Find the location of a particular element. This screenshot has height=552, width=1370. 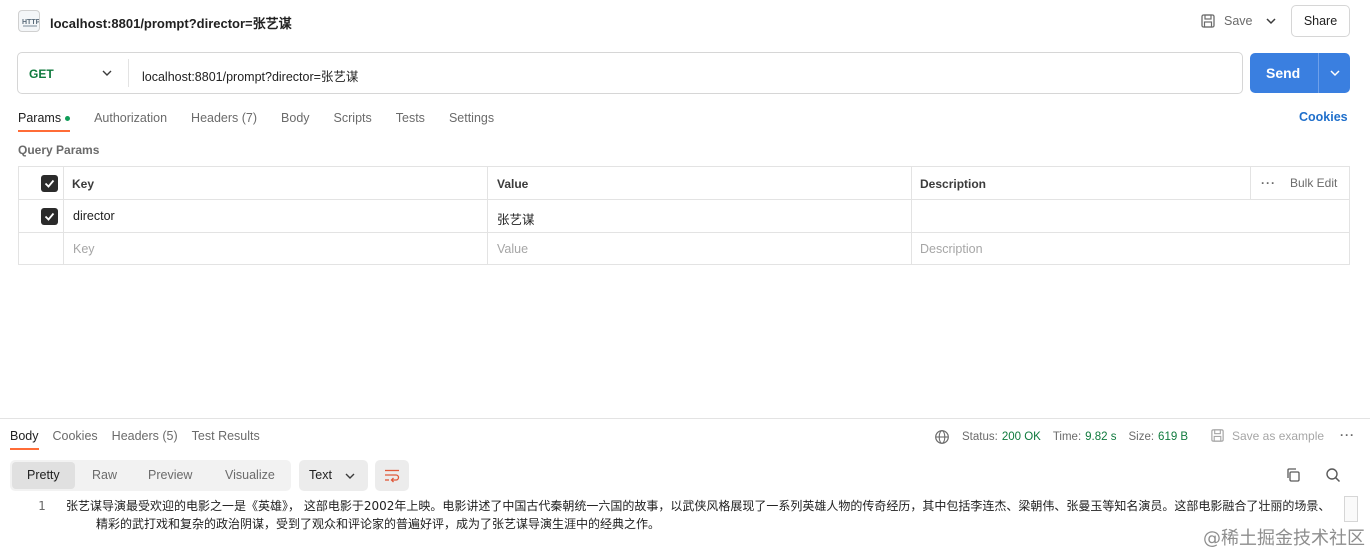

wrap-lines-icon is located at coordinates (392, 476).